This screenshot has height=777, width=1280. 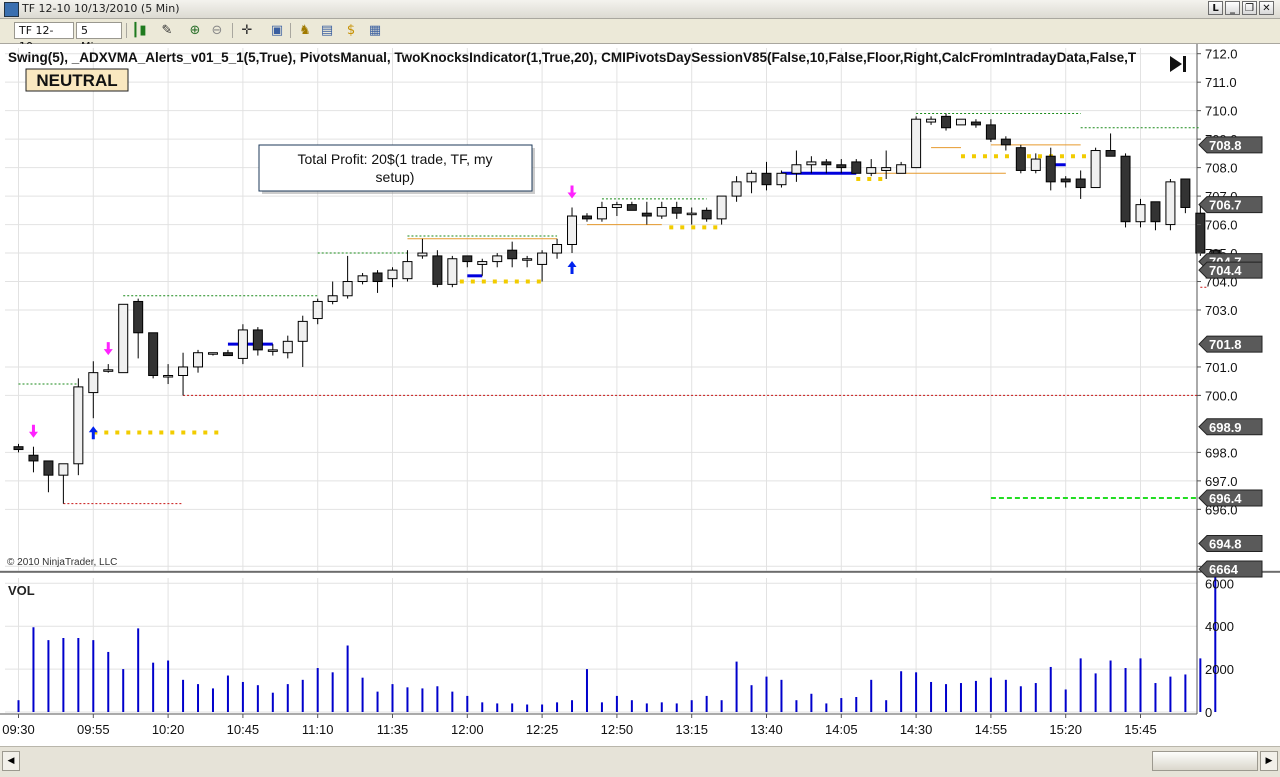 I want to click on close-button: ✕, so click(x=1266, y=8).